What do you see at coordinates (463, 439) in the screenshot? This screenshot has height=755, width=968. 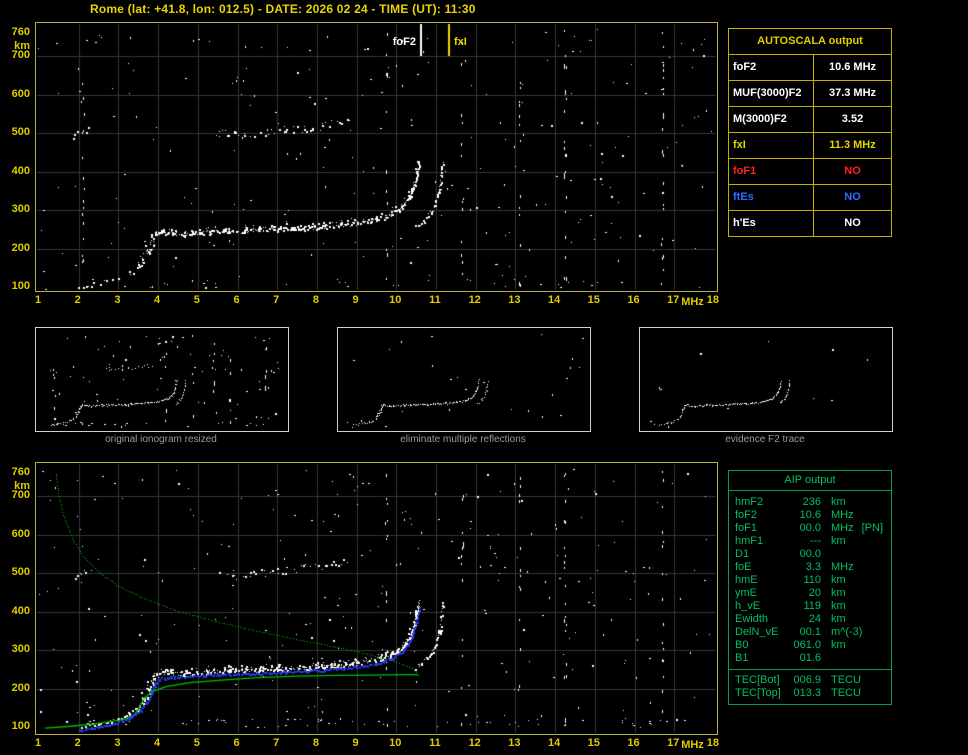 I see `thumbnail-caption-eliminate: eliminate multiple reflections` at bounding box center [463, 439].